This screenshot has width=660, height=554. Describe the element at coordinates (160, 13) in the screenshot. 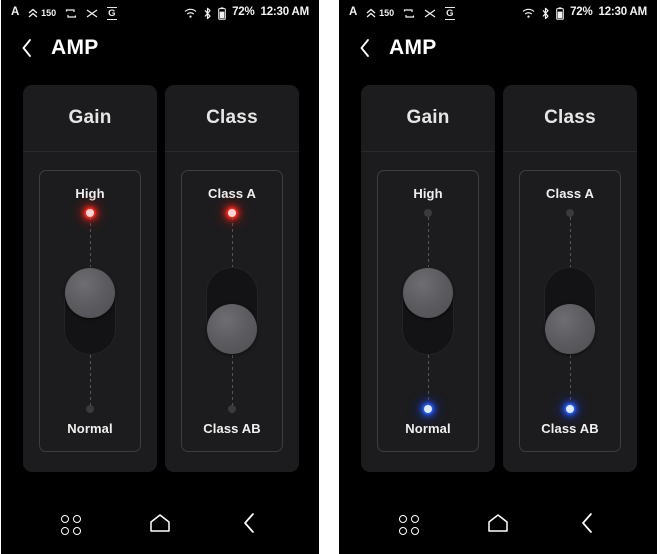

I see `status-bar: A 150 G 72% 12:30 AM` at that location.